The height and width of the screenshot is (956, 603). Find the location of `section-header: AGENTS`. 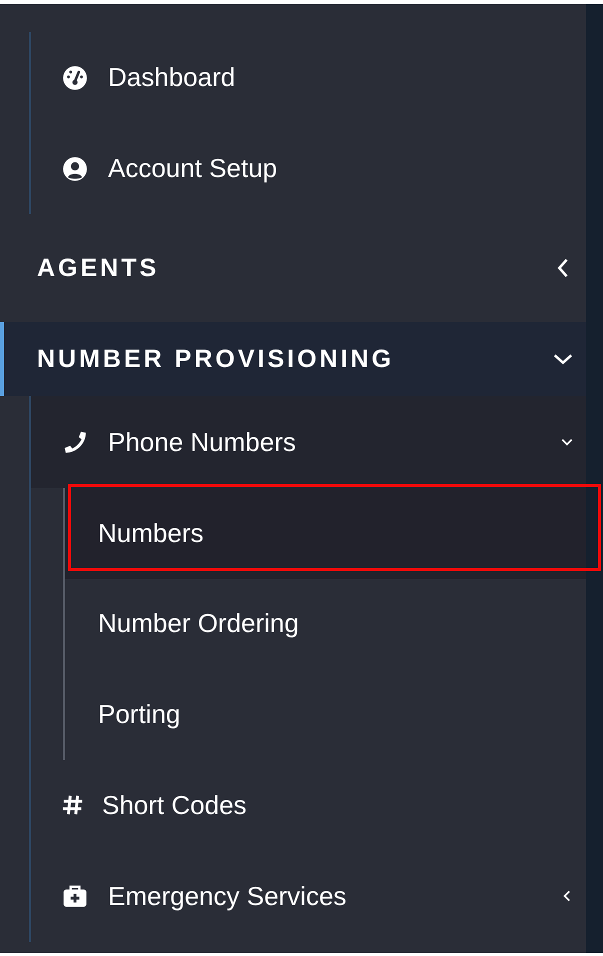

section-header: AGENTS is located at coordinates (293, 268).